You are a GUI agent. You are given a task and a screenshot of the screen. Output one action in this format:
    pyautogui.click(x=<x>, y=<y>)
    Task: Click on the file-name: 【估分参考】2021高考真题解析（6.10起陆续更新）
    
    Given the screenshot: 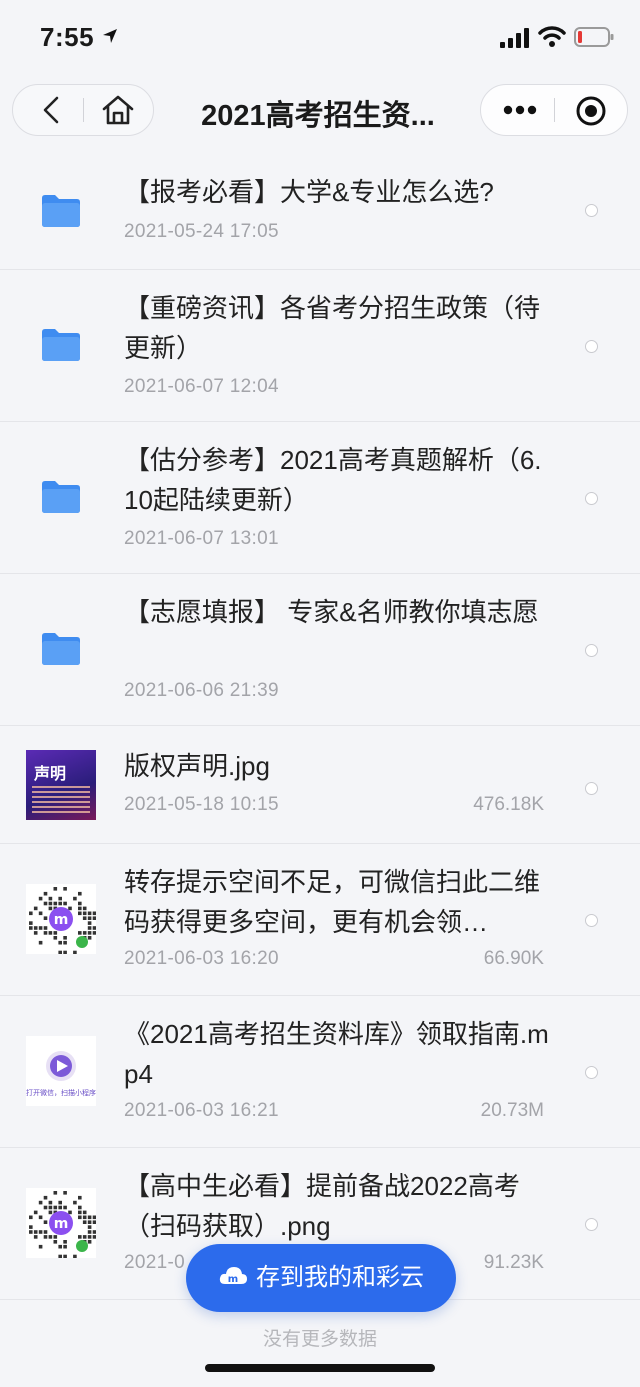 What is the action you would take?
    pyautogui.click(x=333, y=480)
    